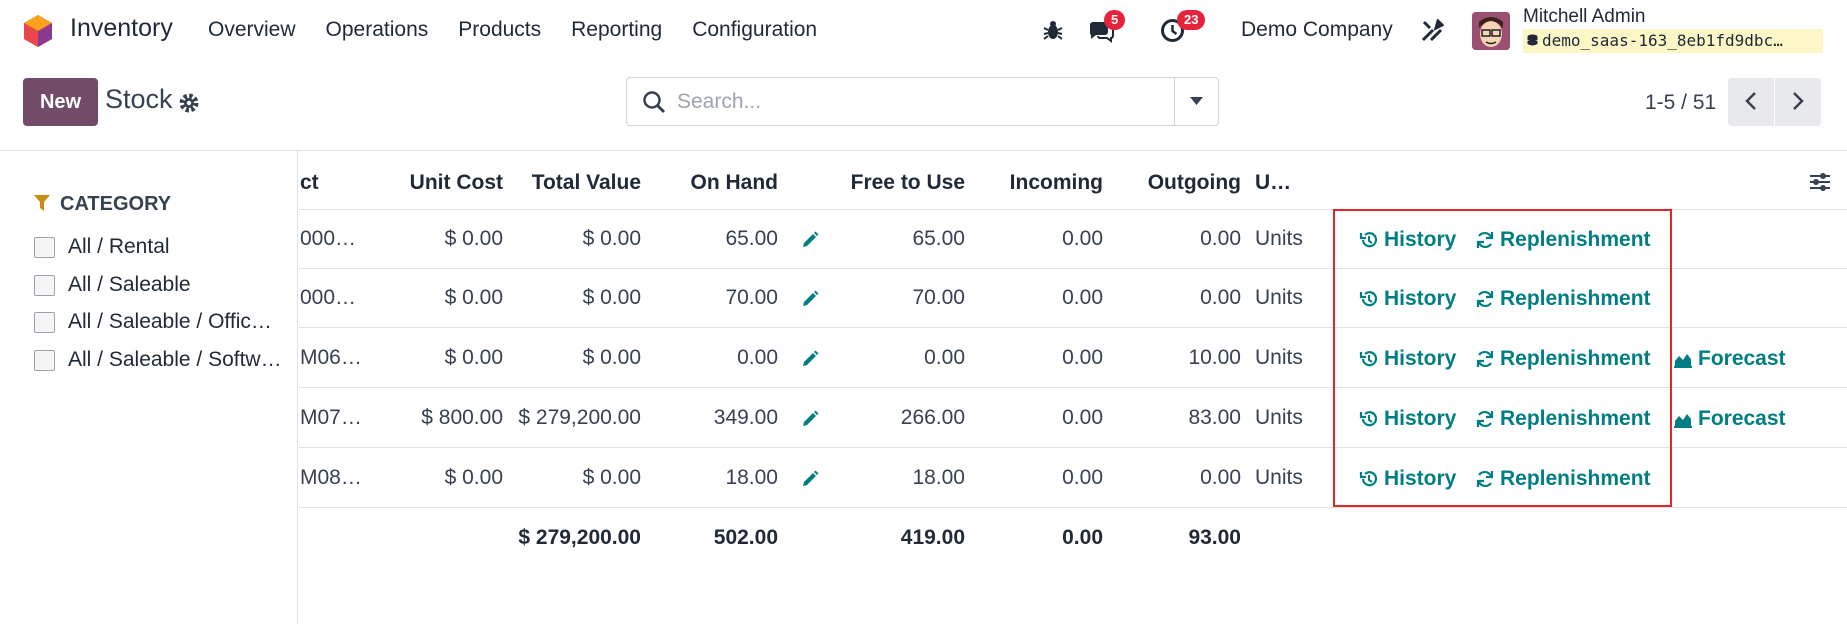 This screenshot has width=1847, height=624. What do you see at coordinates (944, 357) in the screenshot?
I see `cell-free-to-use: 0.00` at bounding box center [944, 357].